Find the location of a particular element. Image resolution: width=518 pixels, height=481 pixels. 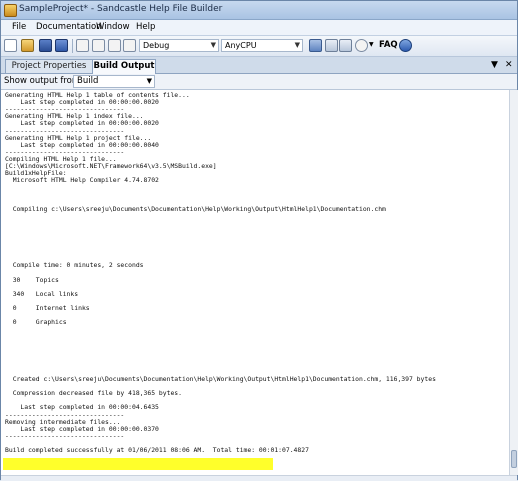

log-line: Compile time: 0 minutes, 2 seconds is located at coordinates (74, 265).